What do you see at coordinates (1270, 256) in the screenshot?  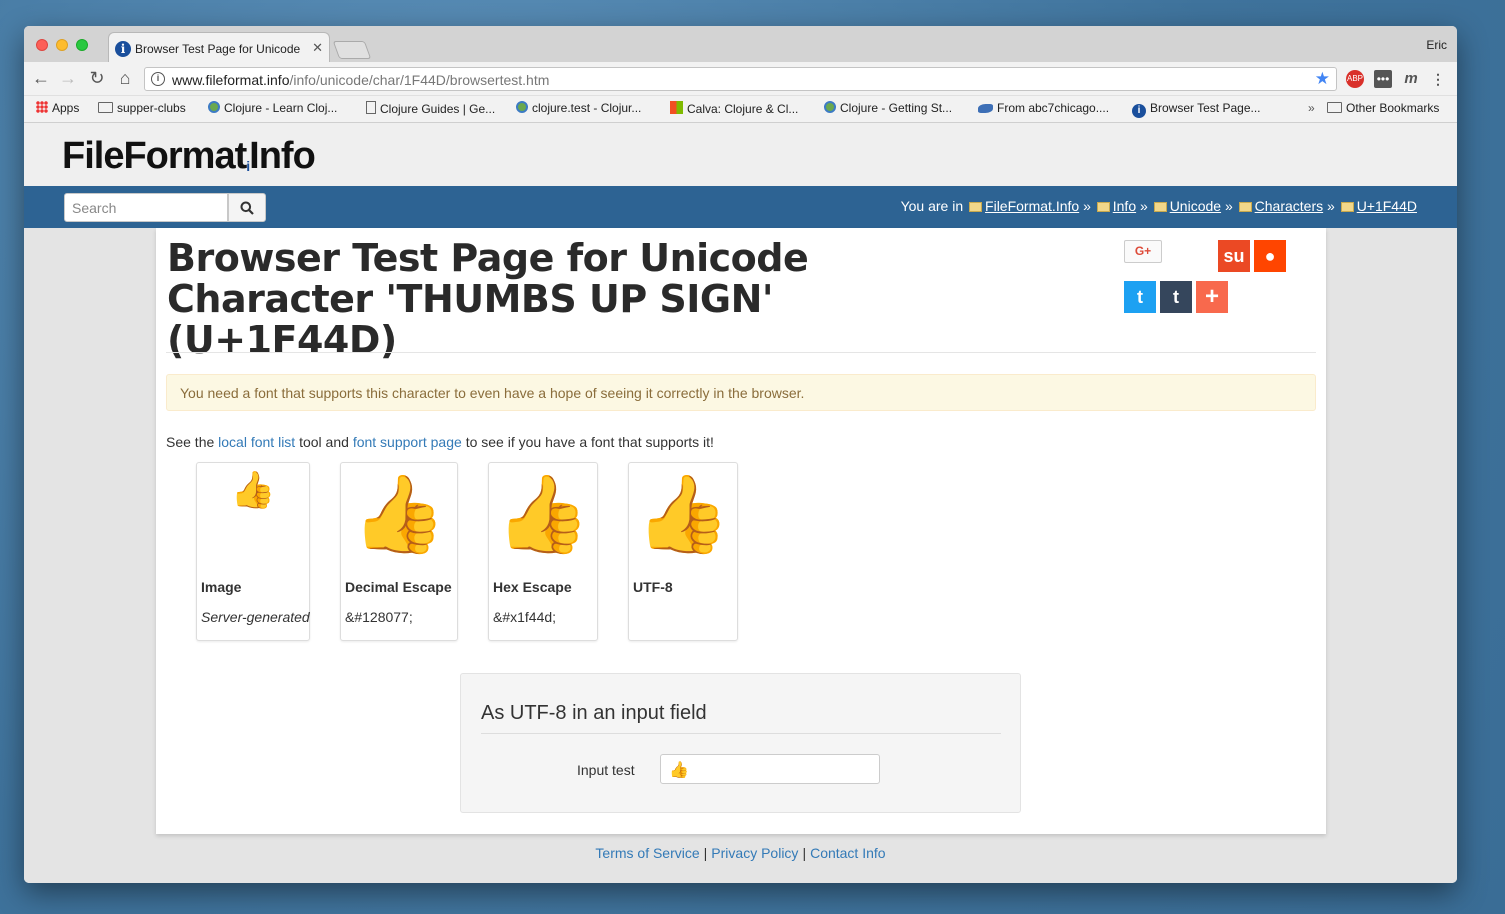 I see `reddit-icon: ●` at bounding box center [1270, 256].